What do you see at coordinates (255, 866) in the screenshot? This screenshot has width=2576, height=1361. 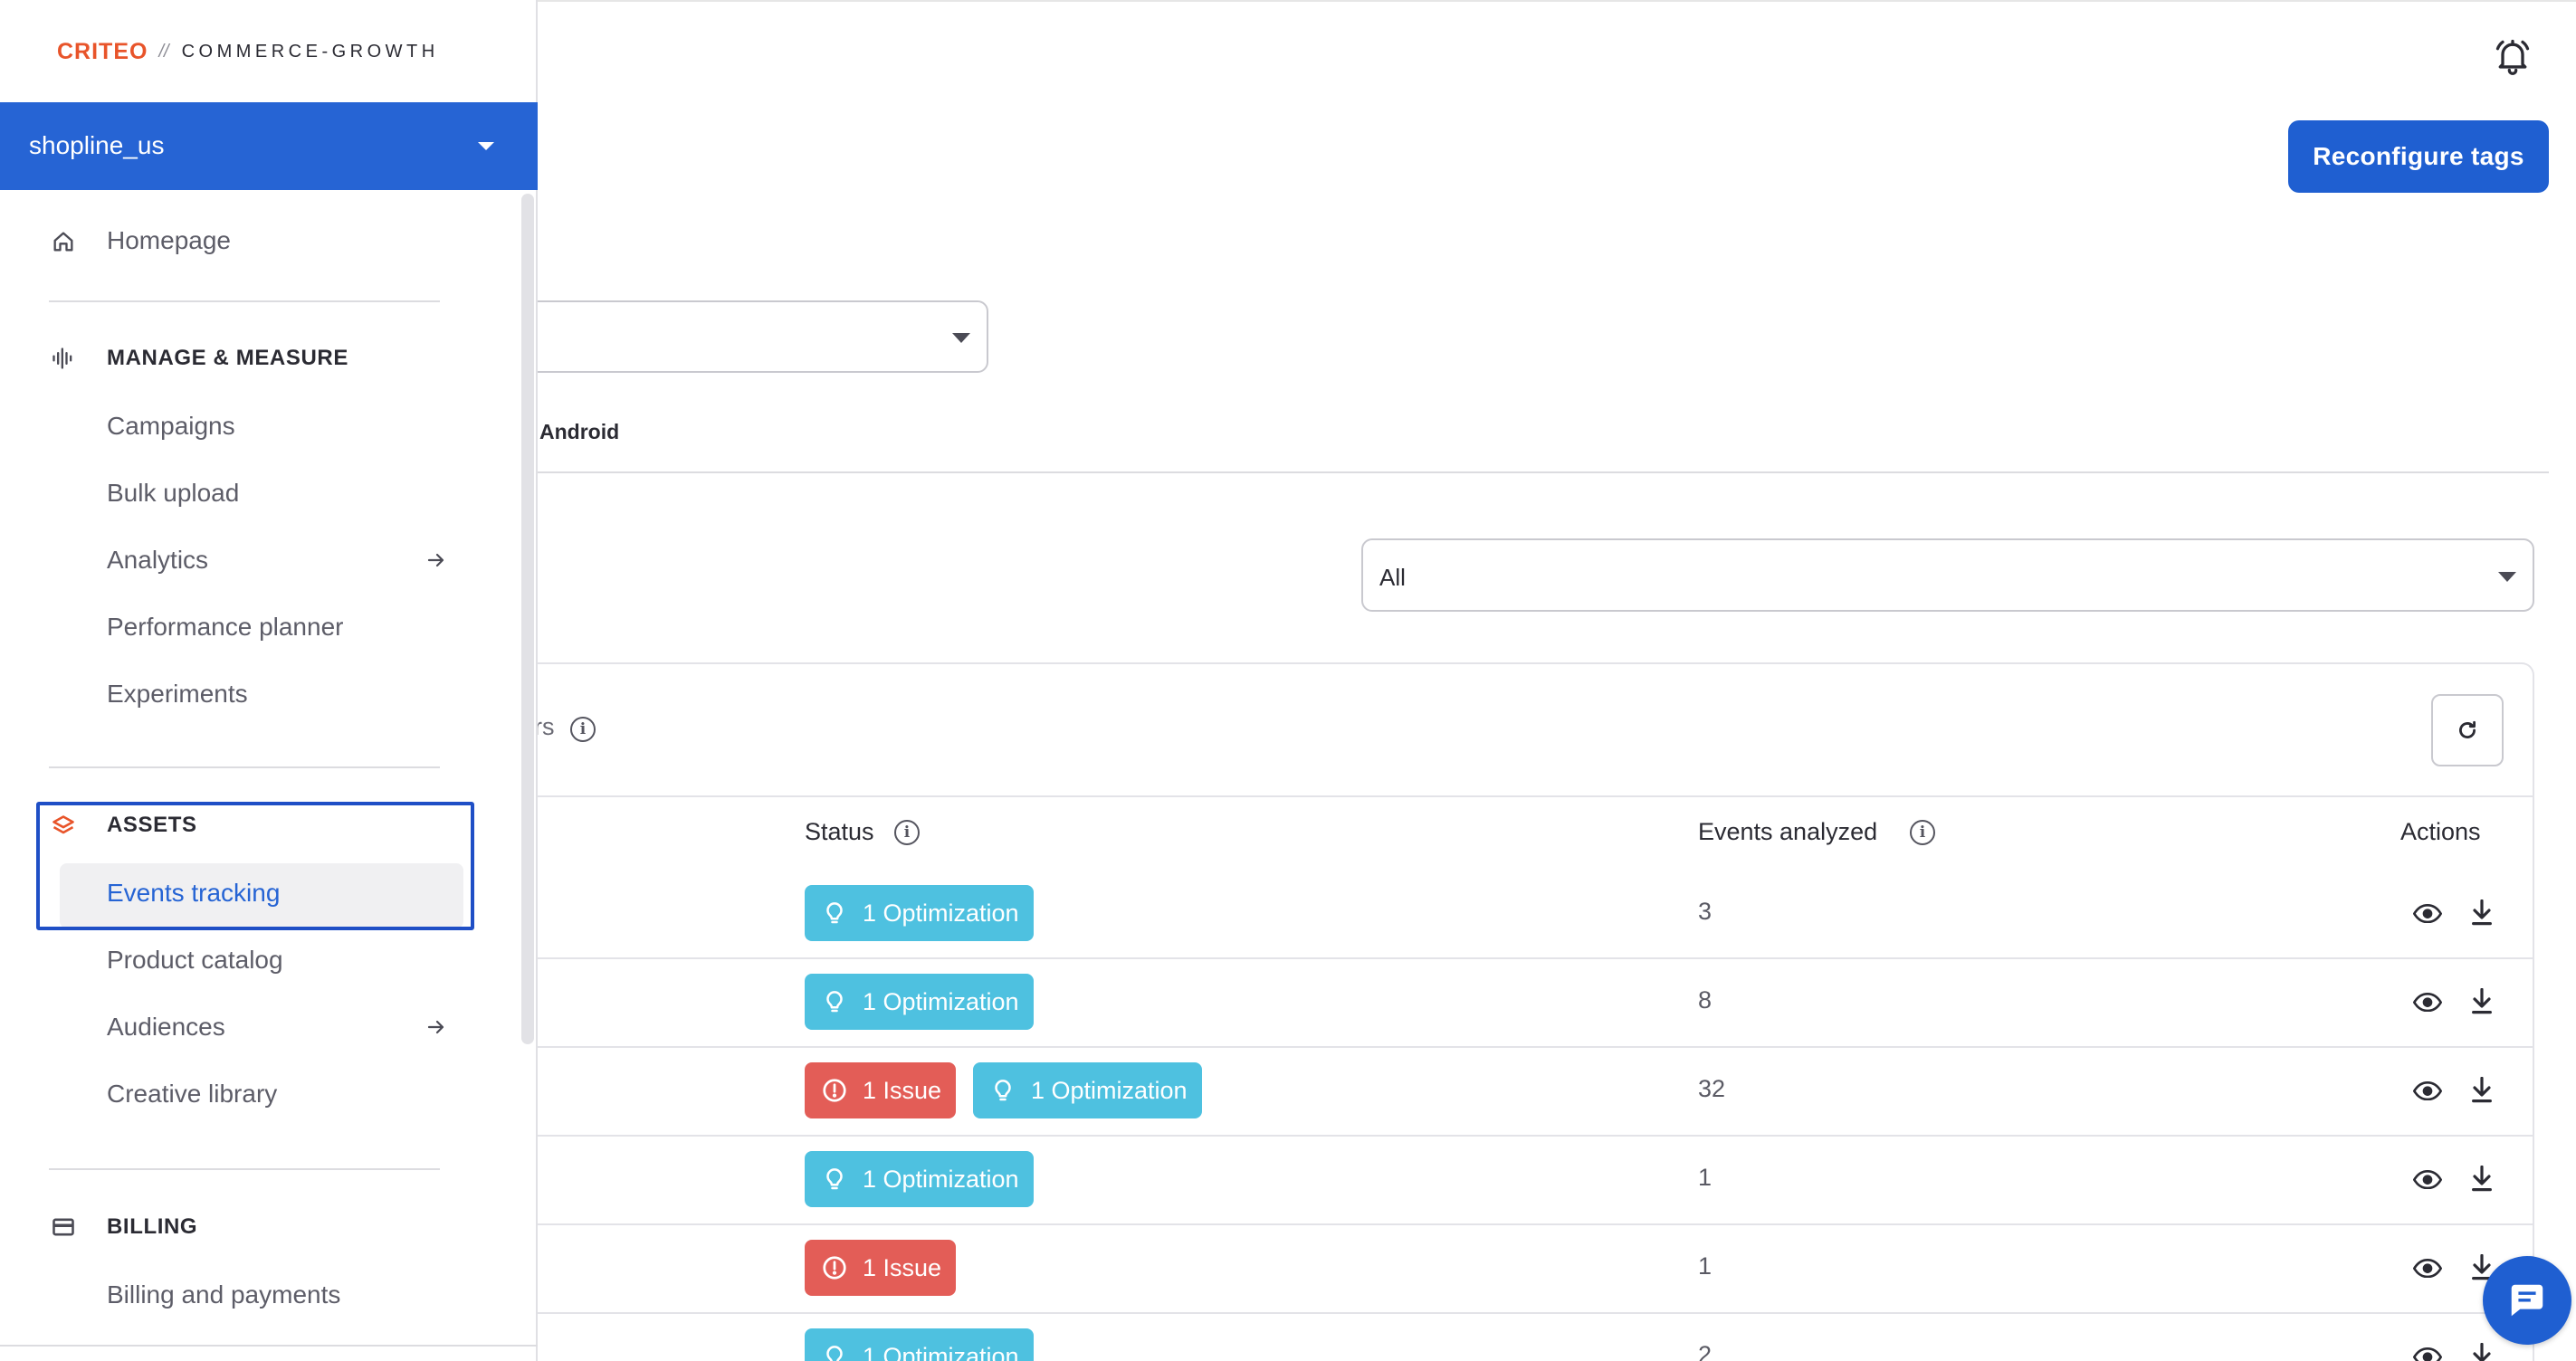 I see `focus-outline` at bounding box center [255, 866].